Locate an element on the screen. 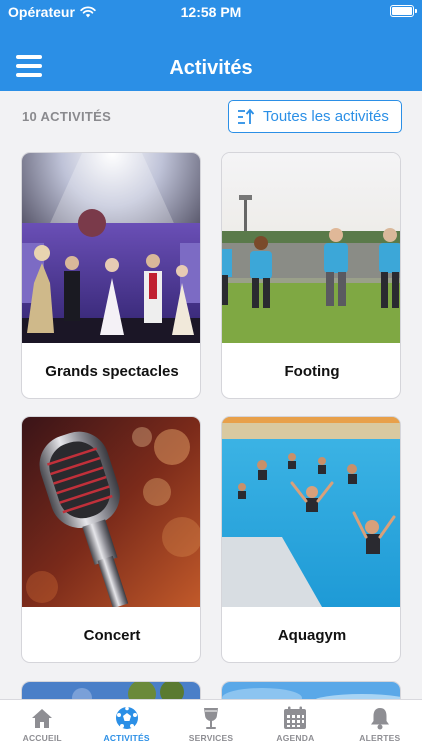 This screenshot has width=422, height=750. activity-card-concert: Concert is located at coordinates (111, 539).